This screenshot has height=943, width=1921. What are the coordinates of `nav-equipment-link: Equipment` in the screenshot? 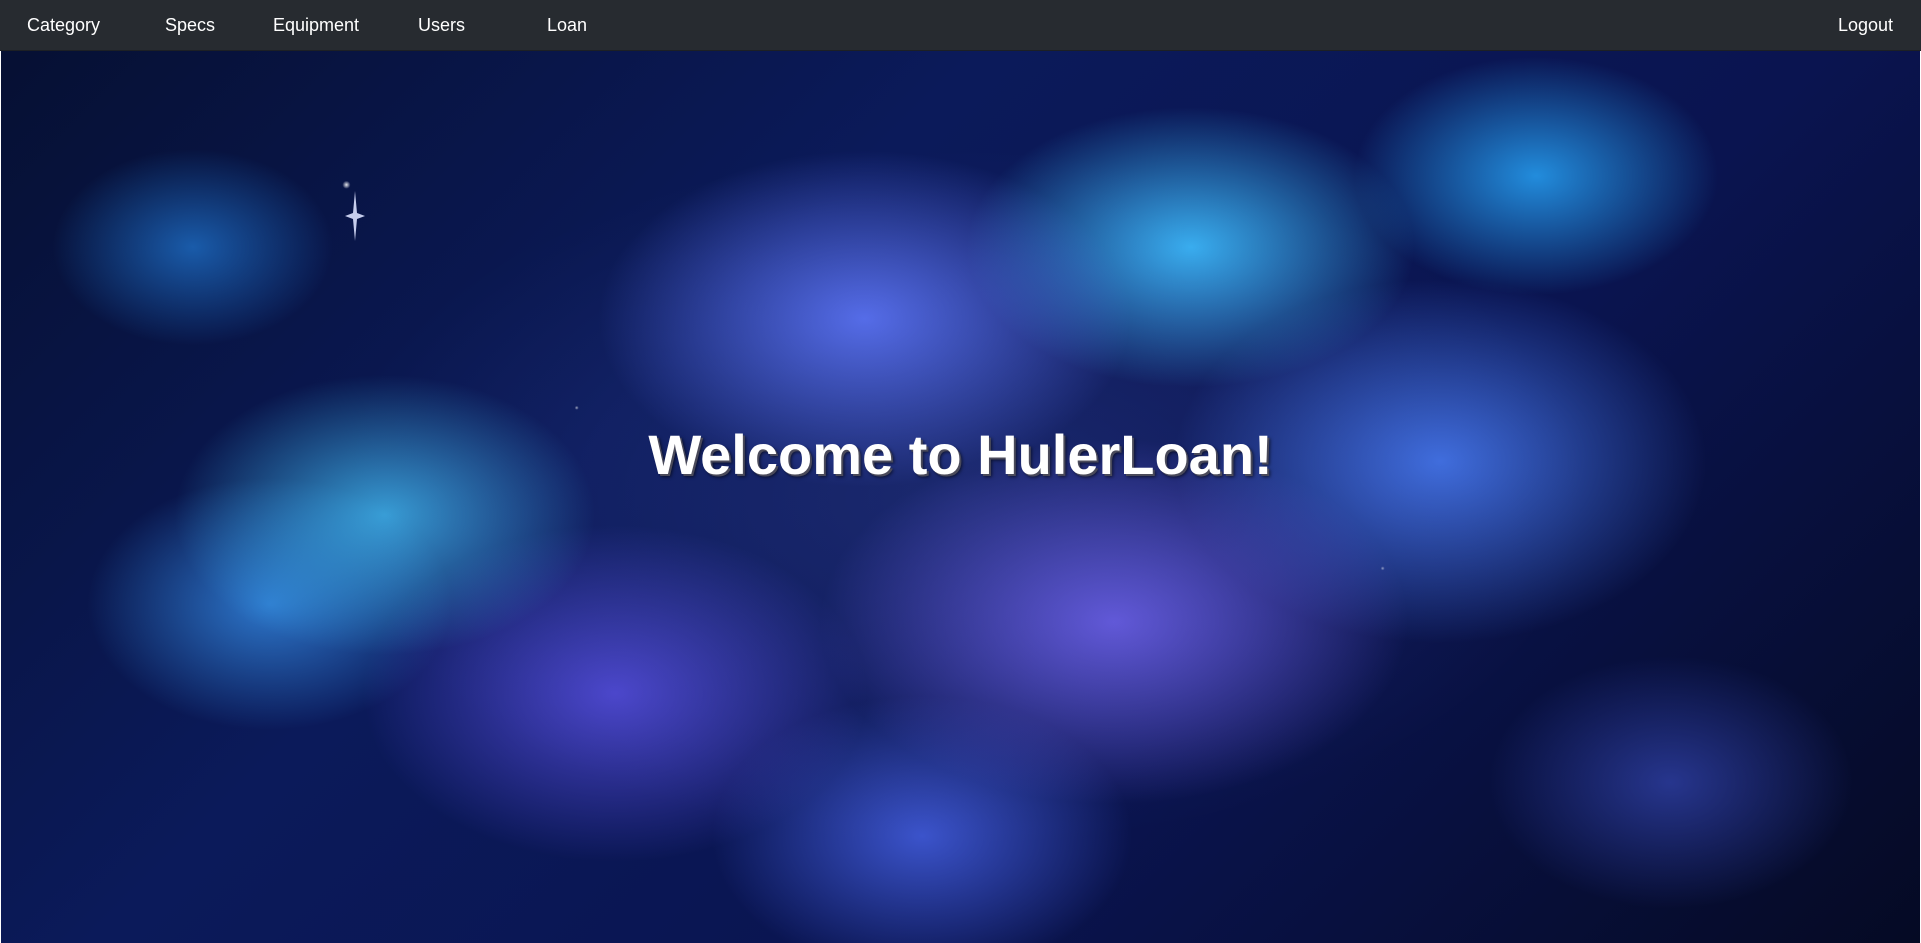 It's located at (316, 25).